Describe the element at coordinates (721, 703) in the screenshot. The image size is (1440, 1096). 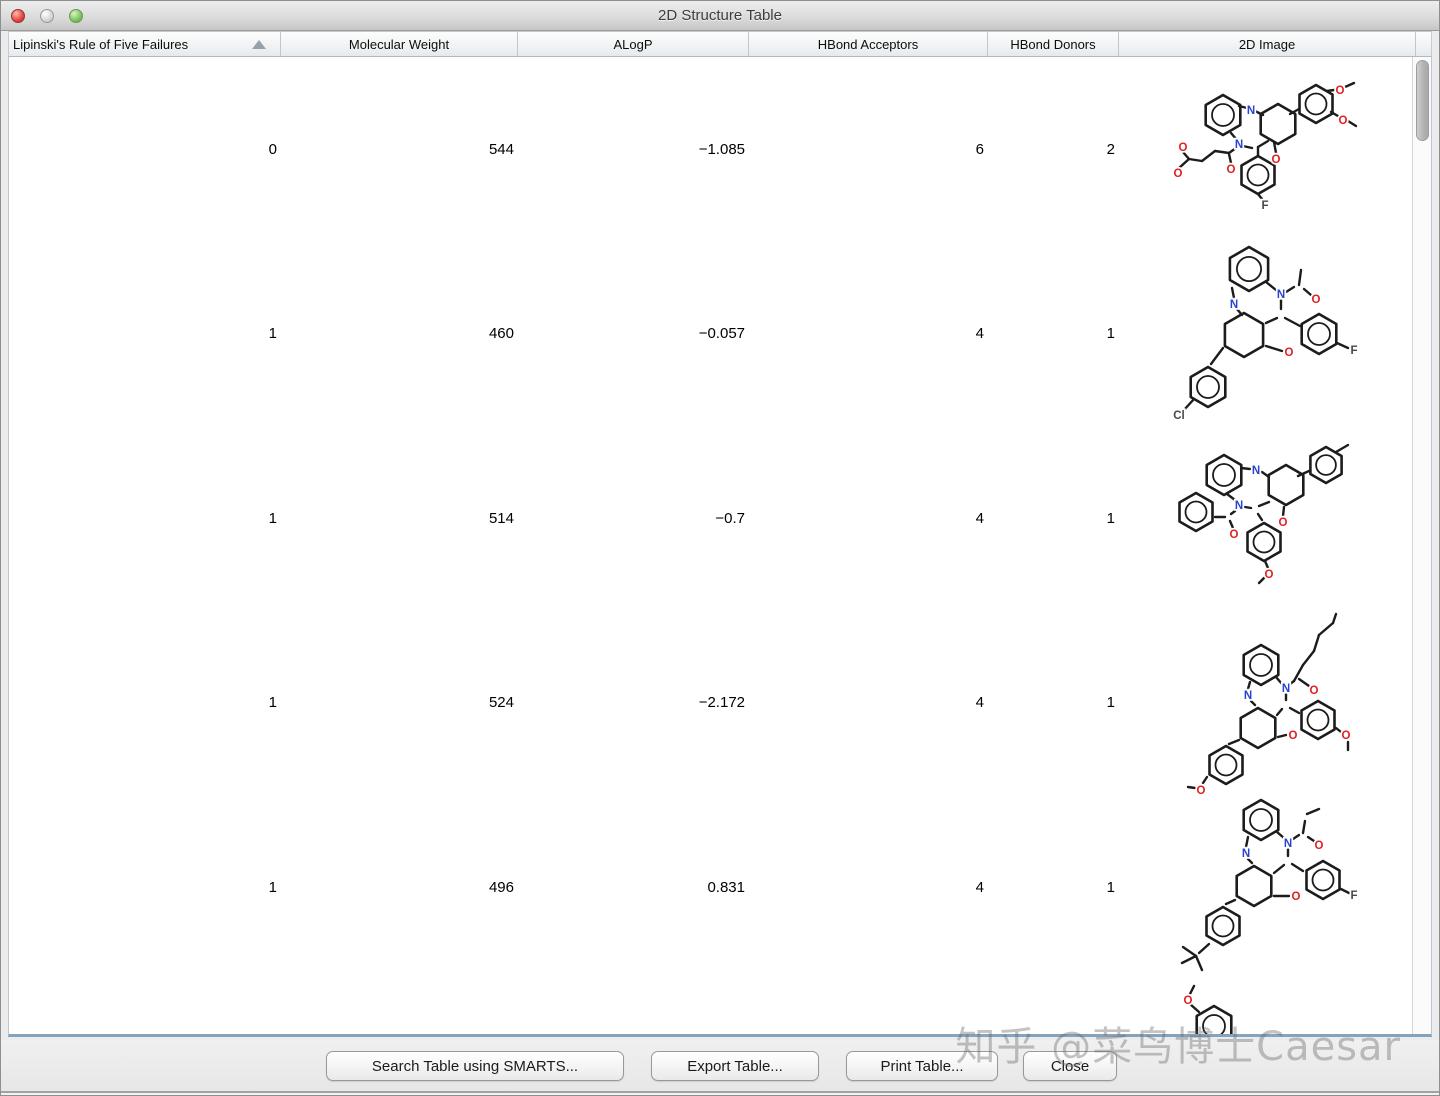
I see `cell-alogp: −2.172` at that location.